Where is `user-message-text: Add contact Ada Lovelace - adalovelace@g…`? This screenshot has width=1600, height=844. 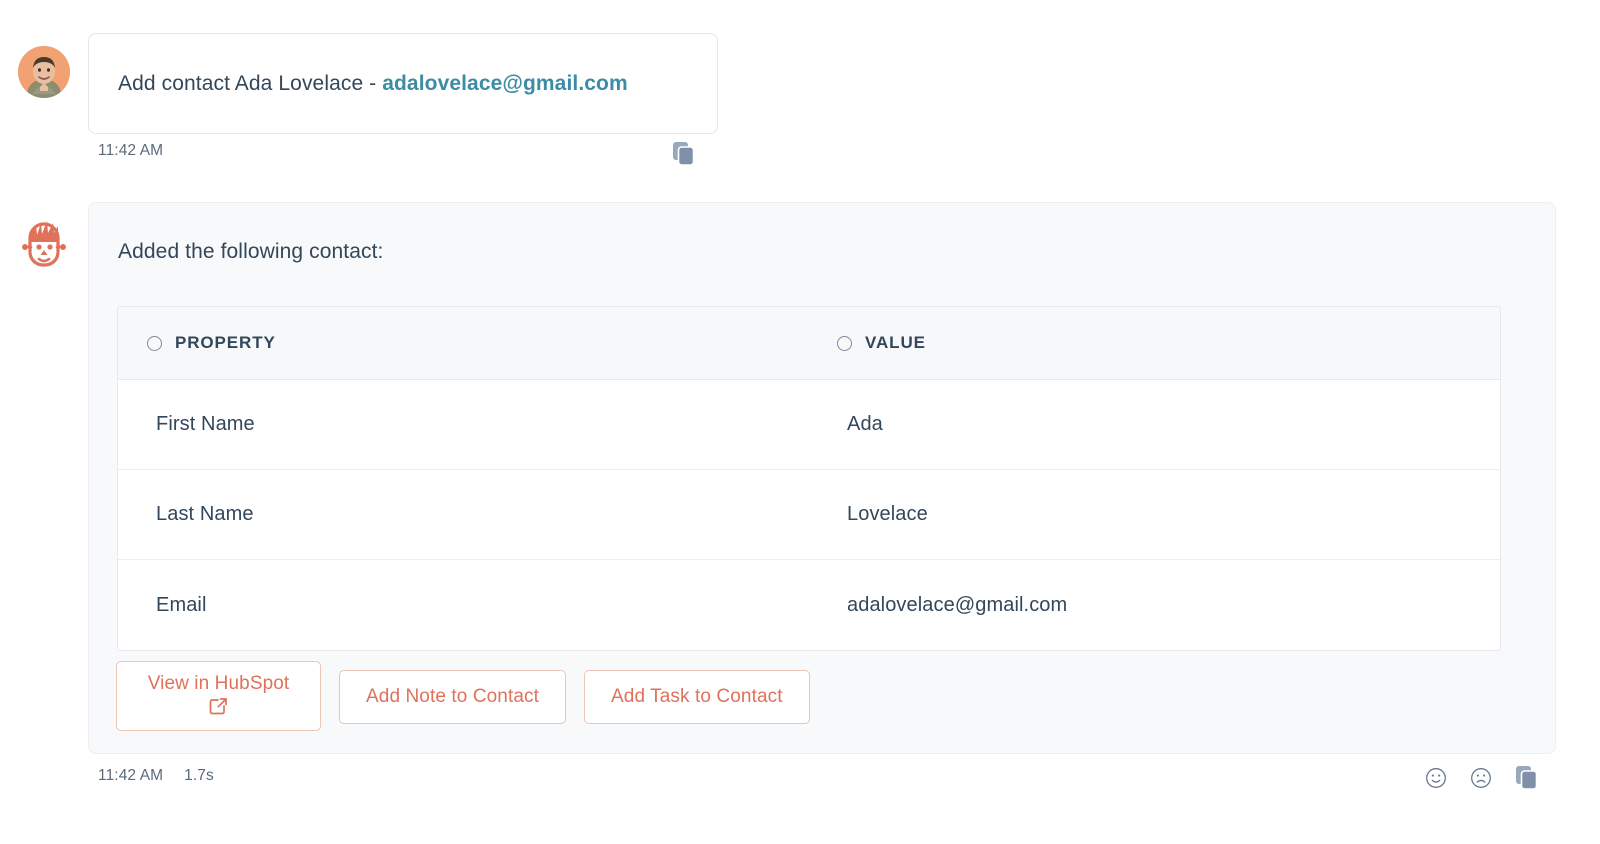
user-message-text: Add contact Ada Lovelace - adalovelace@g… is located at coordinates (373, 83).